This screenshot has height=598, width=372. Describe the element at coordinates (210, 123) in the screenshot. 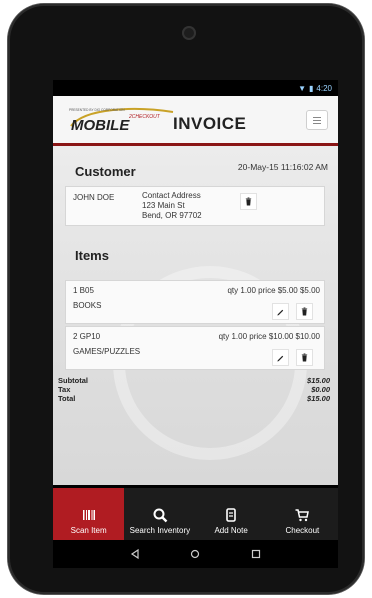

I see `page-title: INVOICE` at that location.